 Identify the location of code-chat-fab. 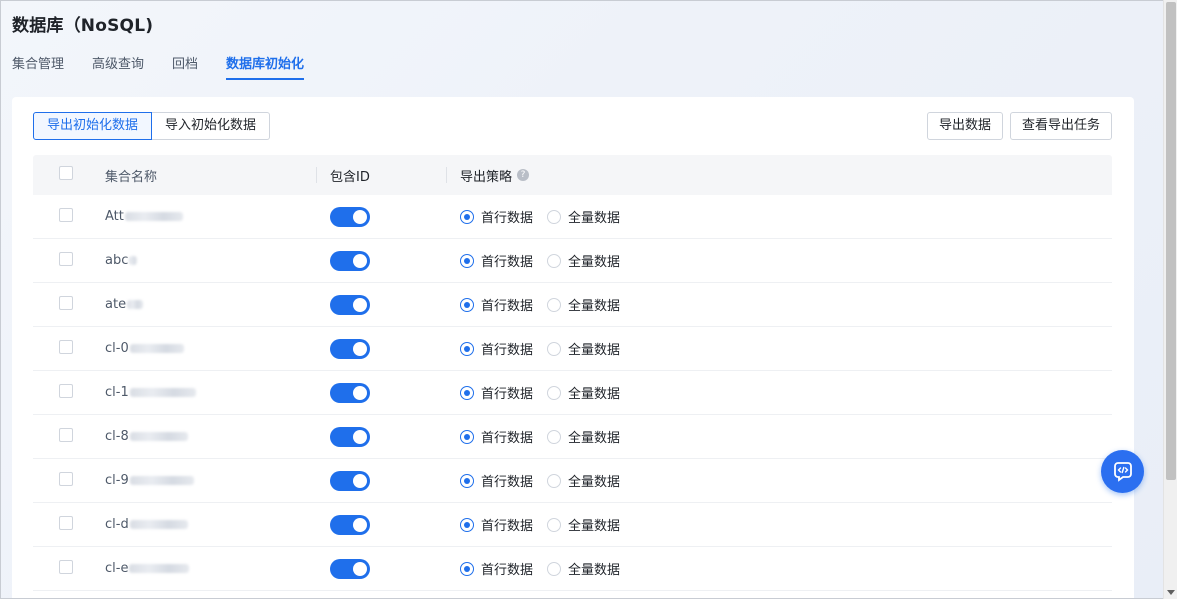
(1122, 471).